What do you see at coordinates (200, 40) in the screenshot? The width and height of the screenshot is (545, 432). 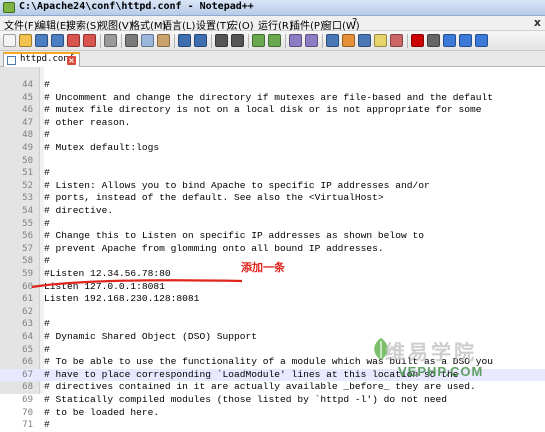 I see `redo-icon` at bounding box center [200, 40].